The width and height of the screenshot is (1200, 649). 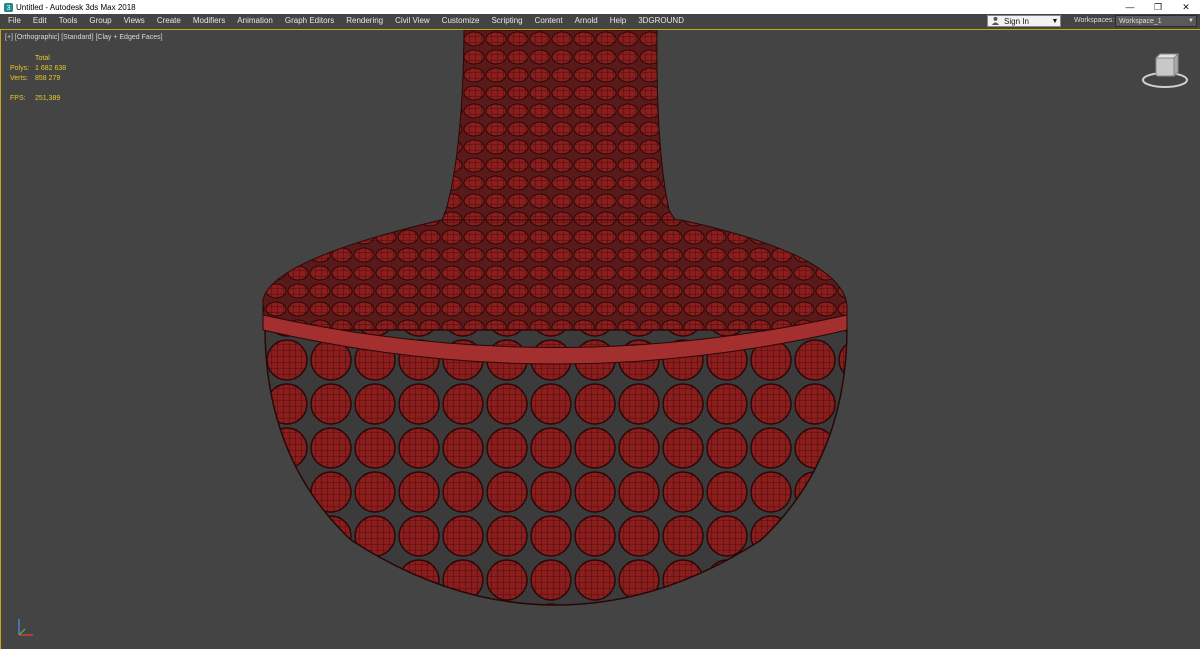 What do you see at coordinates (169, 21) in the screenshot?
I see `menu-create: Create` at bounding box center [169, 21].